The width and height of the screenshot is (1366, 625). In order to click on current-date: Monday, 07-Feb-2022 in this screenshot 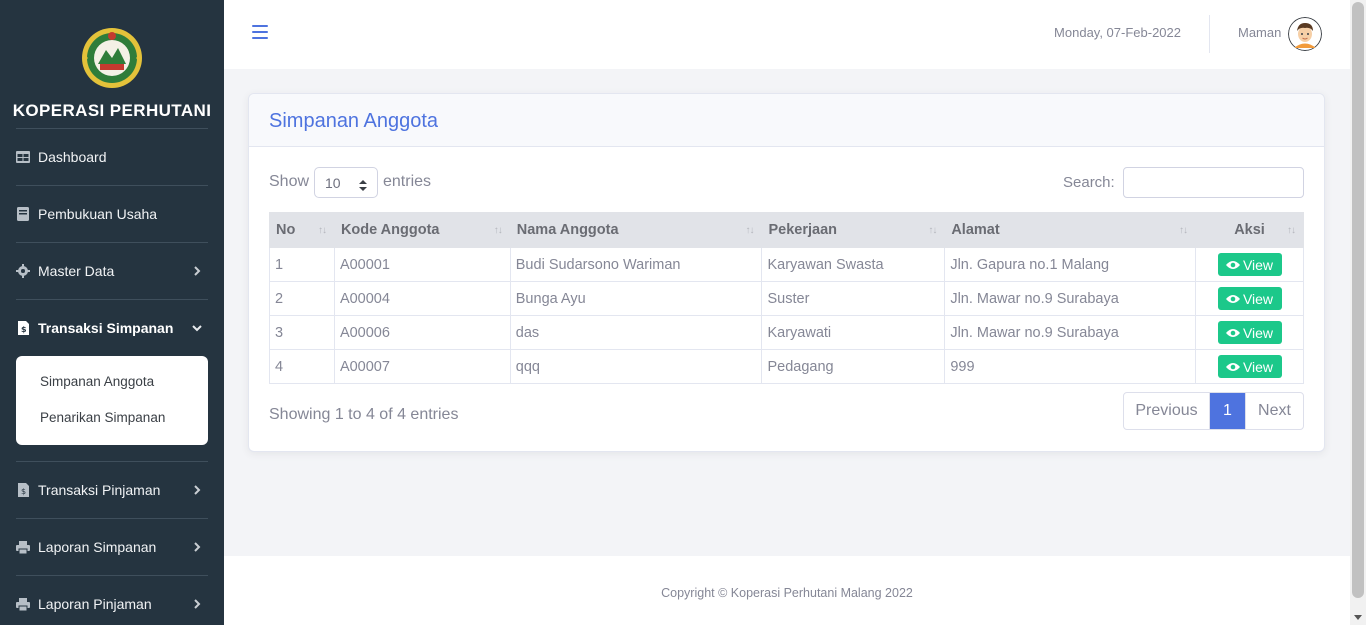, I will do `click(1117, 32)`.